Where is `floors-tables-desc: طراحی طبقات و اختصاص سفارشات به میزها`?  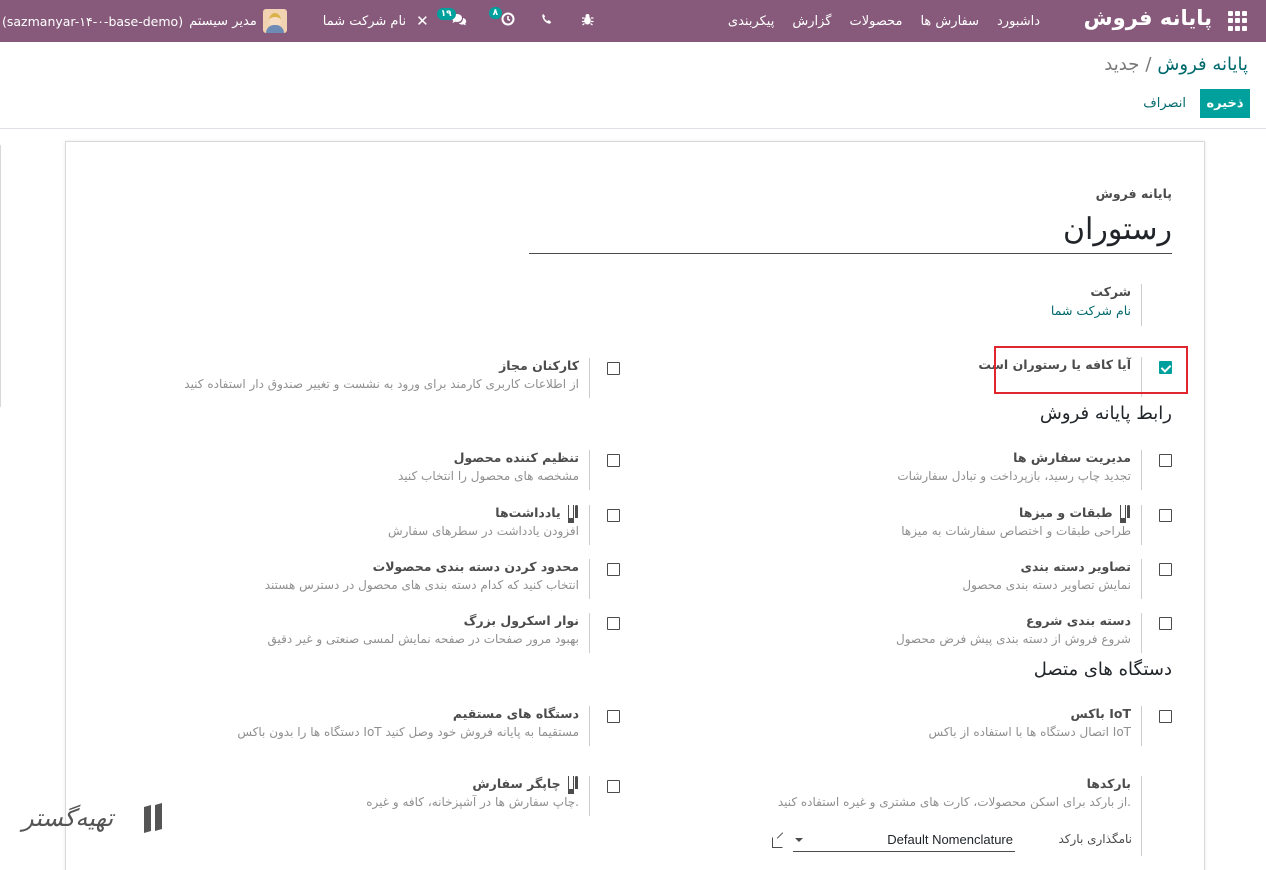 floors-tables-desc: طراحی طبقات و اختصاص سفارشات به میزها is located at coordinates (1016, 531).